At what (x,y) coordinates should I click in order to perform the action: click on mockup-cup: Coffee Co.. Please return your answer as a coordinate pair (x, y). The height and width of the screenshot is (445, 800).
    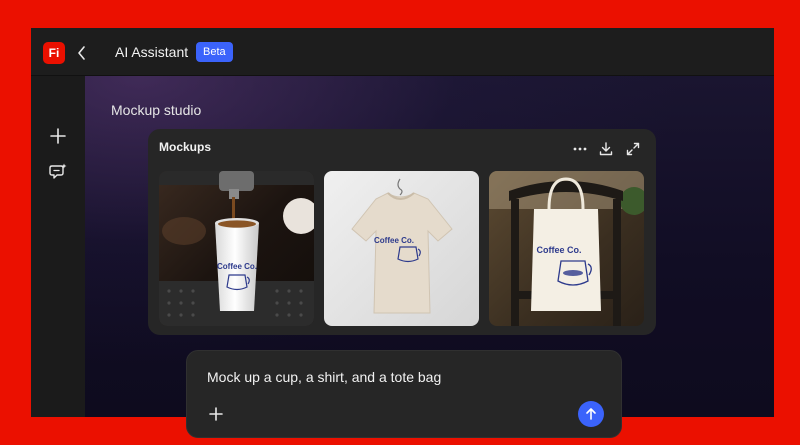
    Looking at the image, I should click on (236, 248).